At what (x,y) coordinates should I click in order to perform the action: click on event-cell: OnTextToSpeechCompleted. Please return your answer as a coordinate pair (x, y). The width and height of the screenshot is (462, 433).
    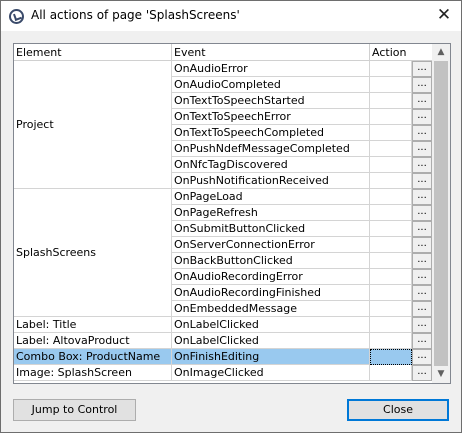
    Looking at the image, I should click on (271, 133).